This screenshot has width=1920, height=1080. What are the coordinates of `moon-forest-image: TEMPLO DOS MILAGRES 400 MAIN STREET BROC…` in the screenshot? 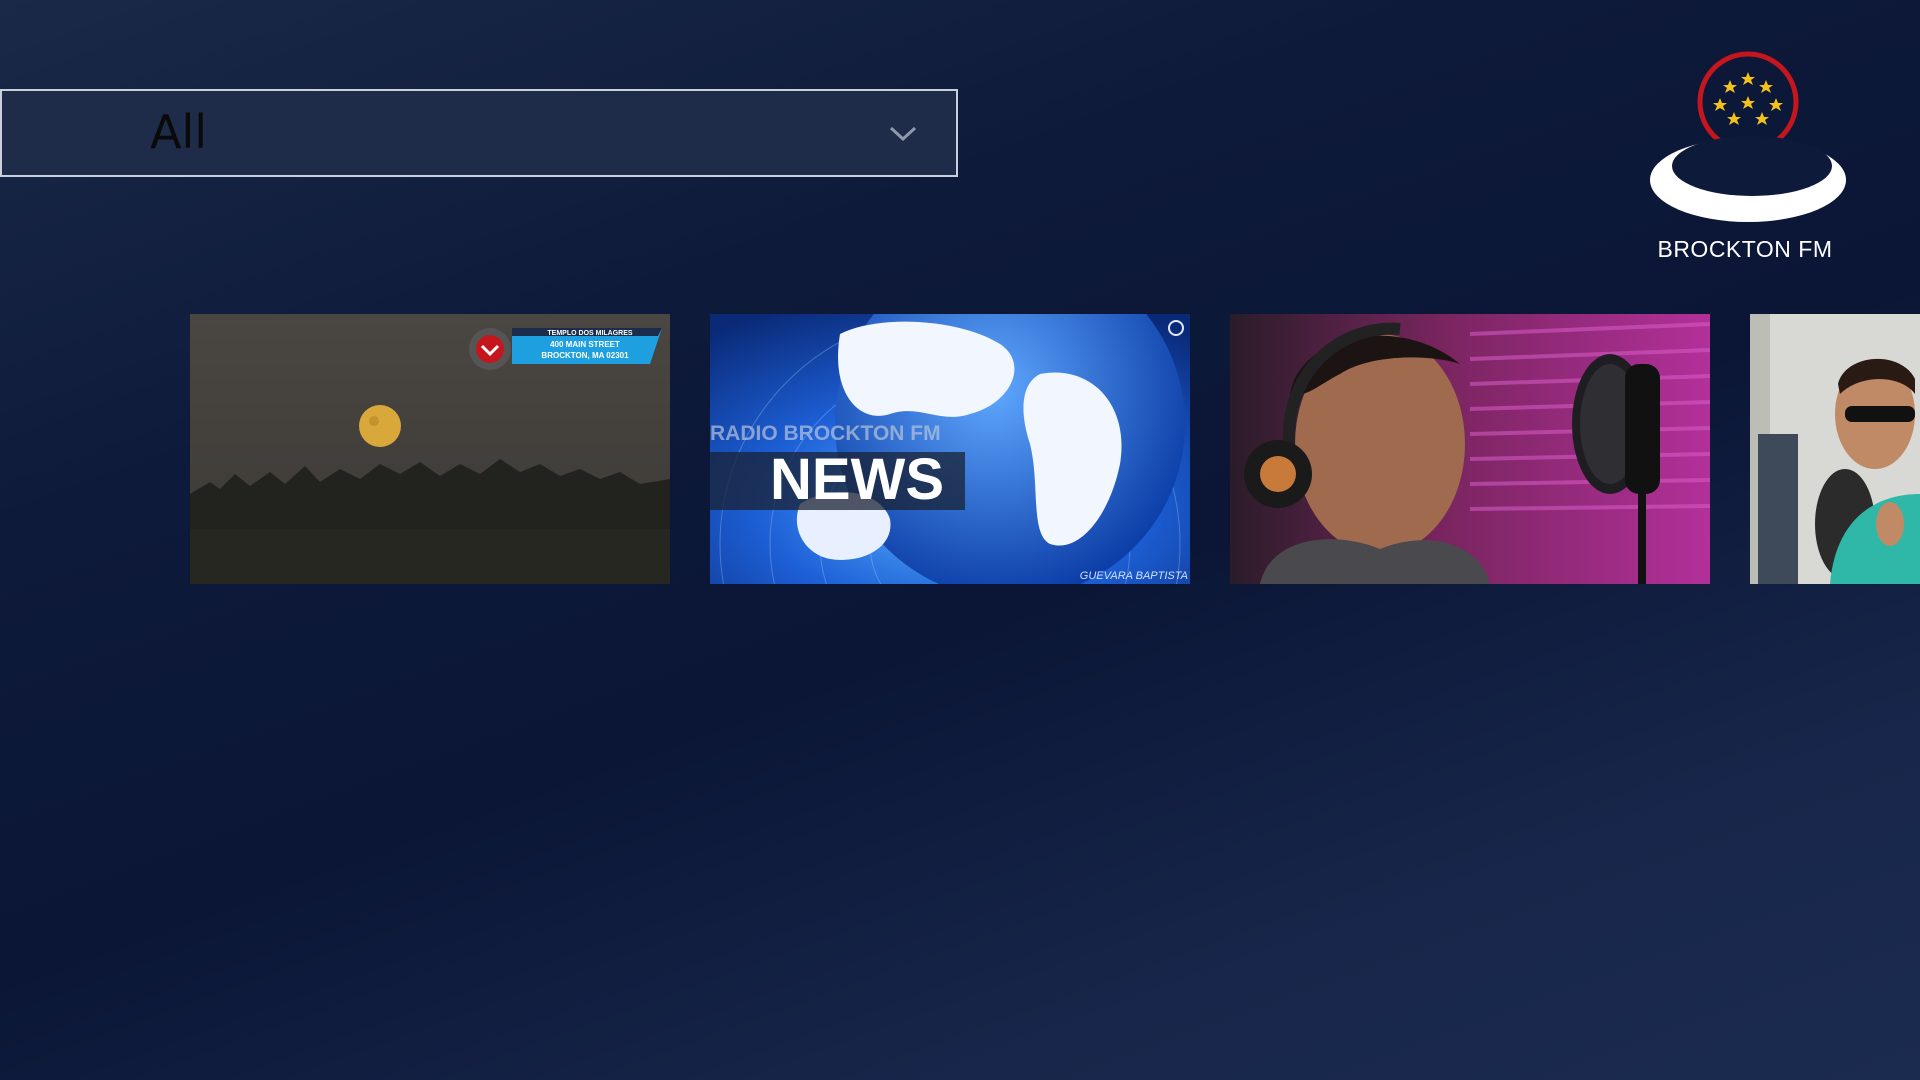 It's located at (430, 449).